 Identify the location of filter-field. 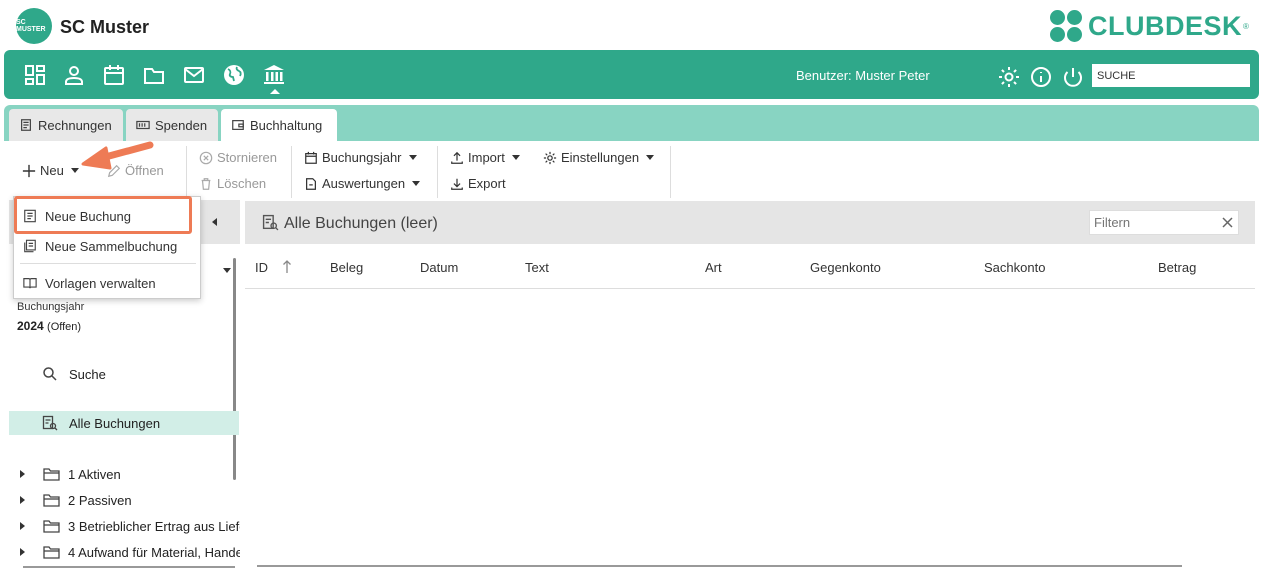
(1164, 222).